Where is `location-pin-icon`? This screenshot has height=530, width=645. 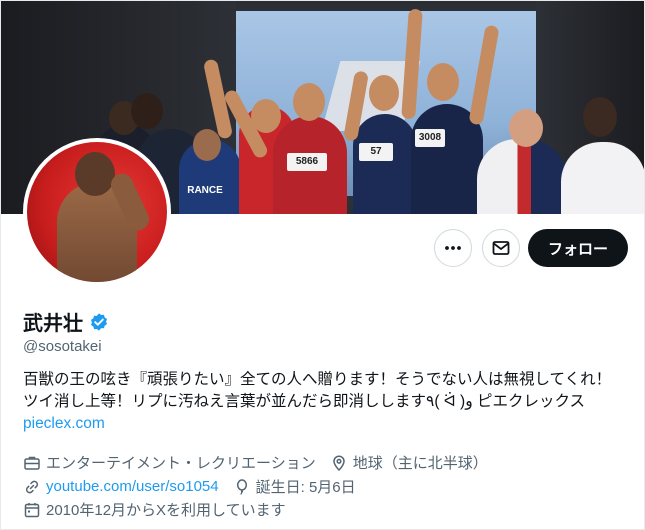 location-pin-icon is located at coordinates (338, 463).